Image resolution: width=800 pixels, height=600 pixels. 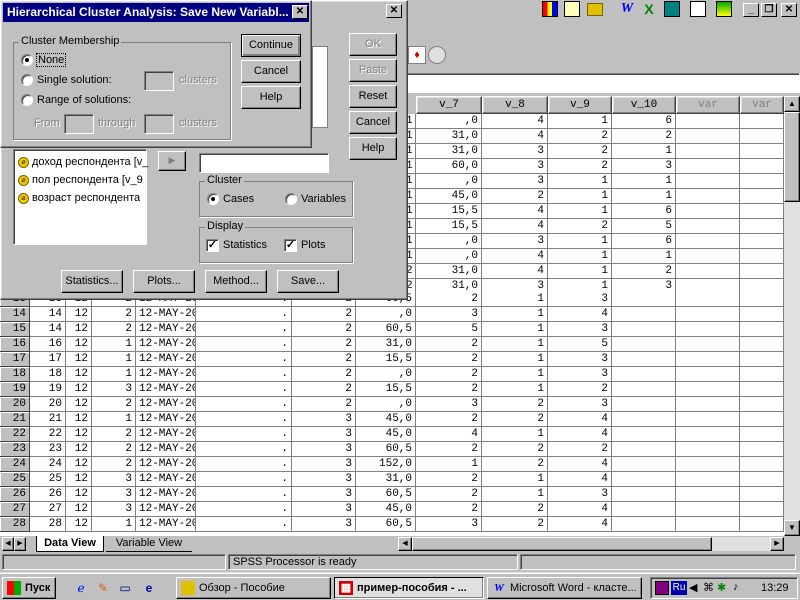 What do you see at coordinates (15, 464) in the screenshot?
I see `row-number: 24` at bounding box center [15, 464].